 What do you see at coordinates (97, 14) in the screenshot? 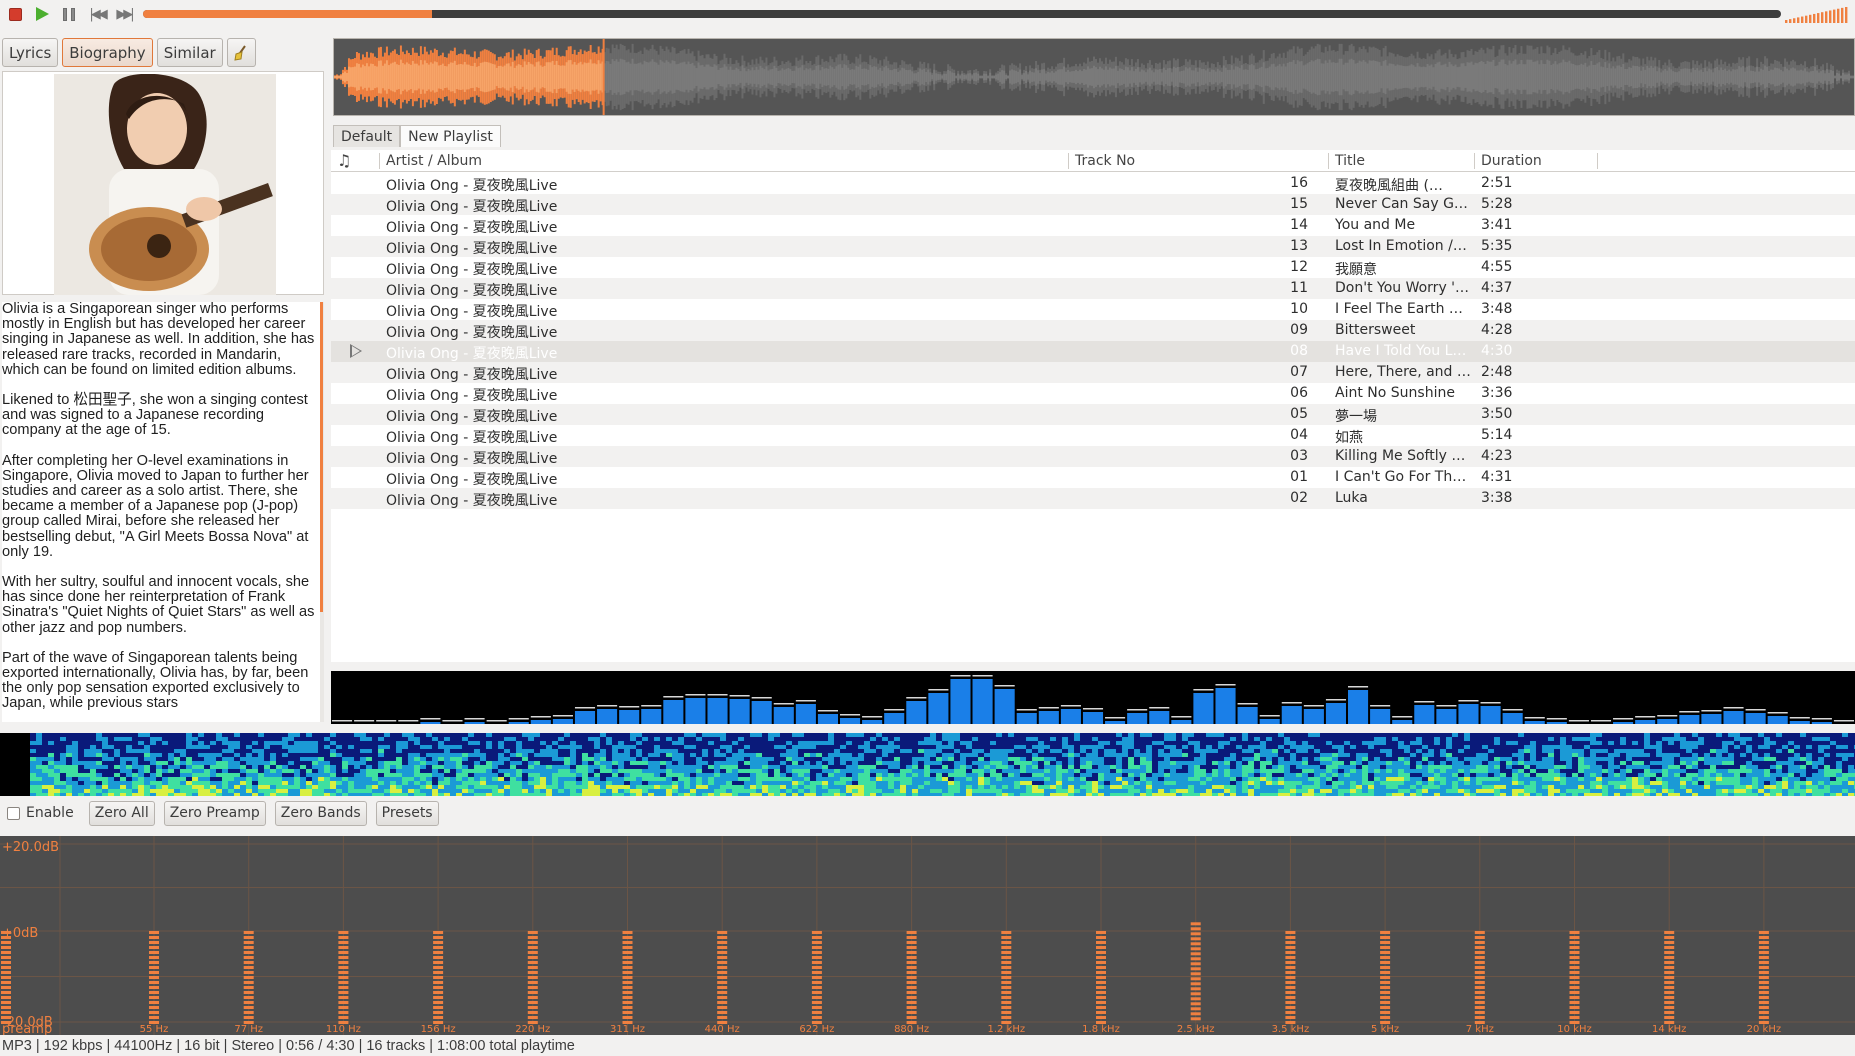
I see `previous-button: |◀◀` at bounding box center [97, 14].